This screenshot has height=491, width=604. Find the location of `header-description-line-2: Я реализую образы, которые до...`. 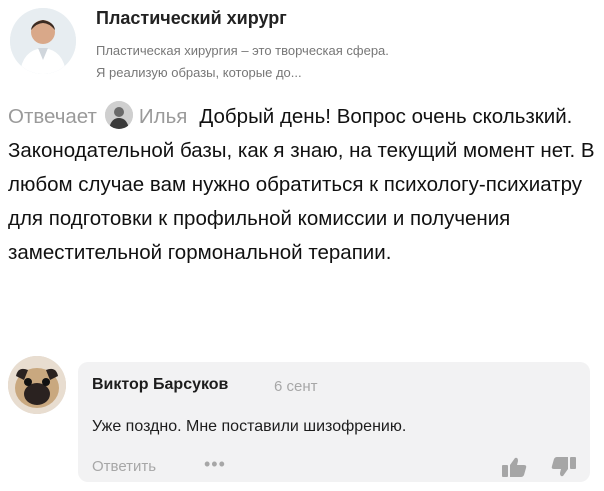

header-description-line-2: Я реализую образы, которые до... is located at coordinates (199, 72).